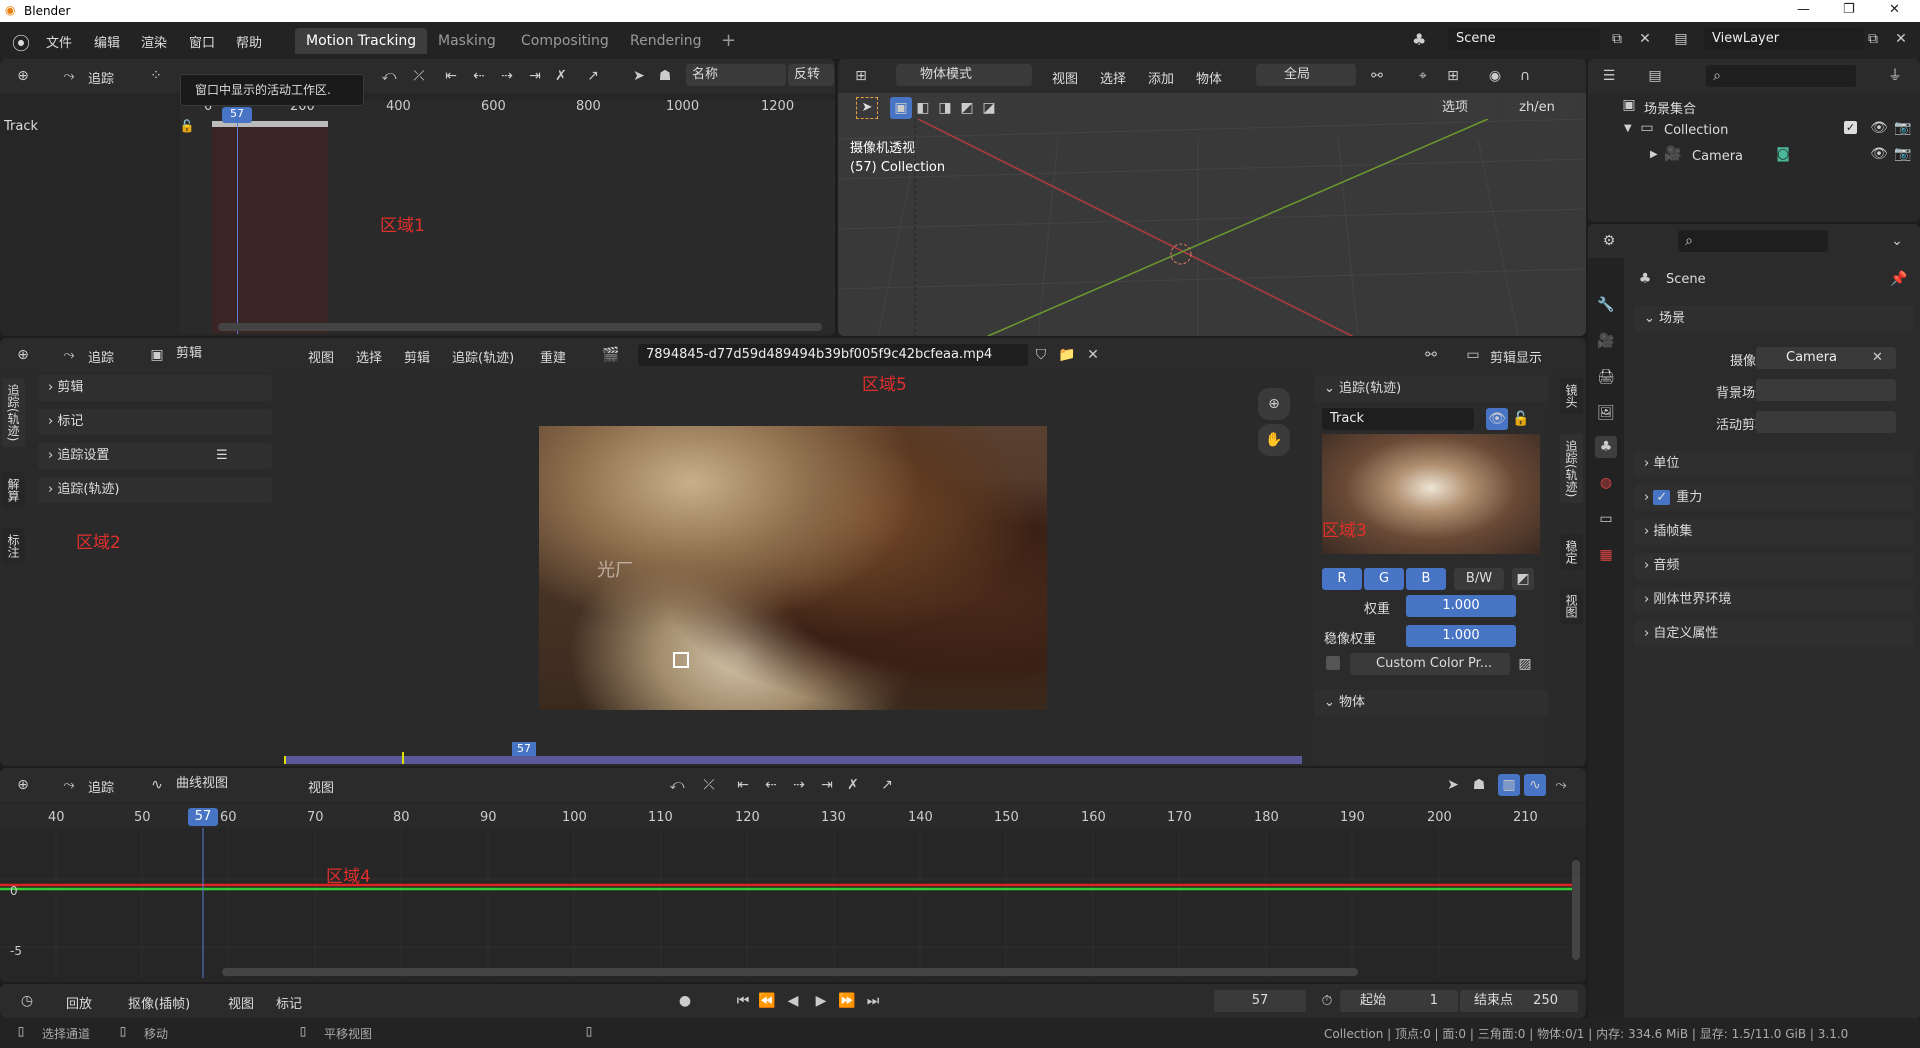 The image size is (1920, 1048). I want to click on track-panel: › 追踪(轨迹), so click(155, 490).